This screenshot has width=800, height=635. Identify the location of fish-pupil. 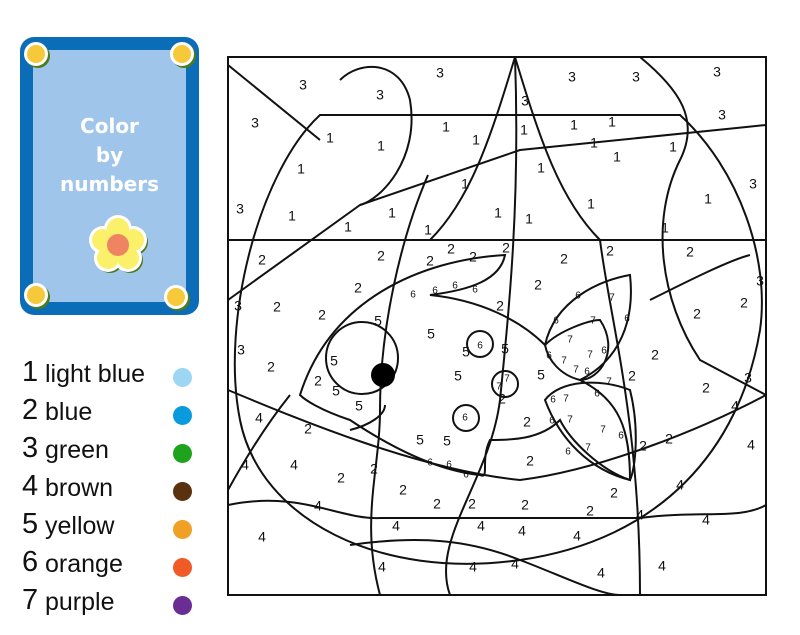
(383, 375).